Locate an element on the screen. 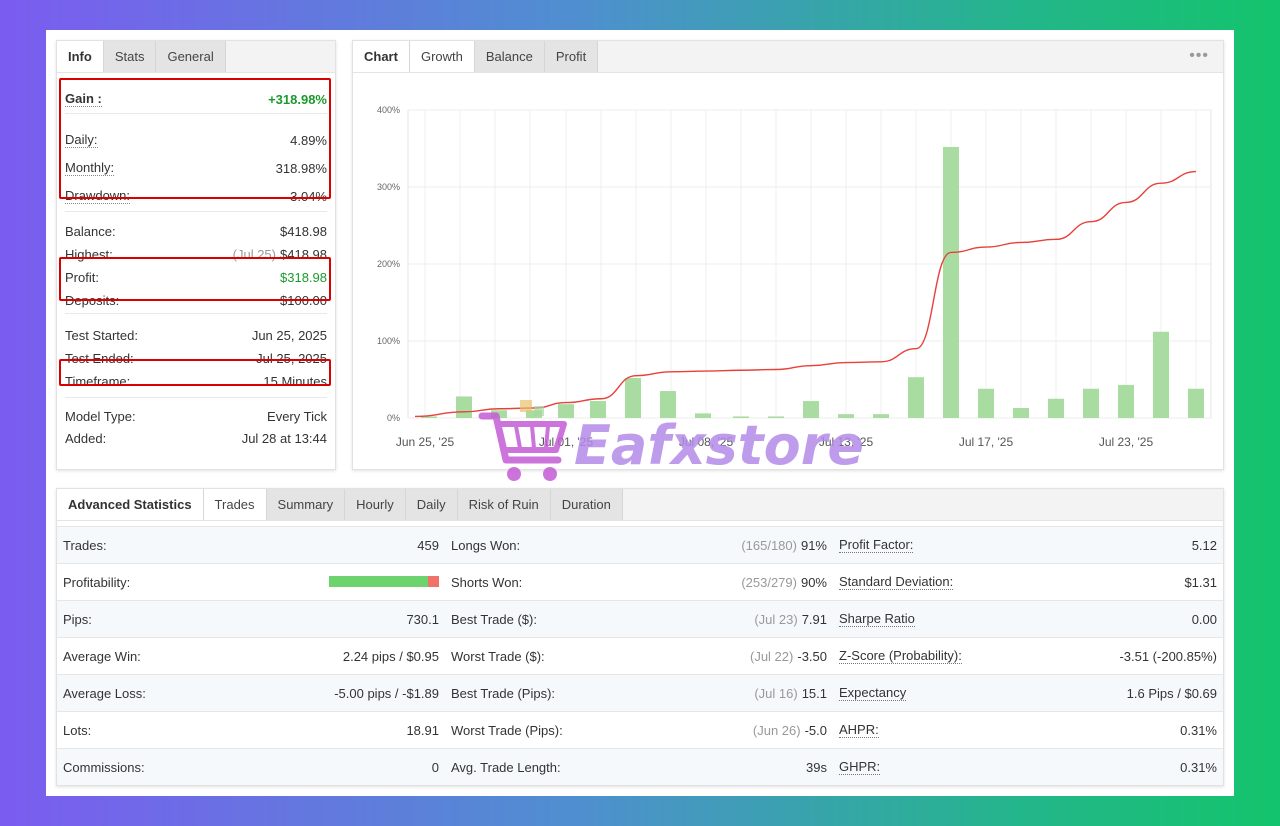 This screenshot has height=826, width=1280. chart-tabs: Chart Growth Balance Profit is located at coordinates (788, 57).